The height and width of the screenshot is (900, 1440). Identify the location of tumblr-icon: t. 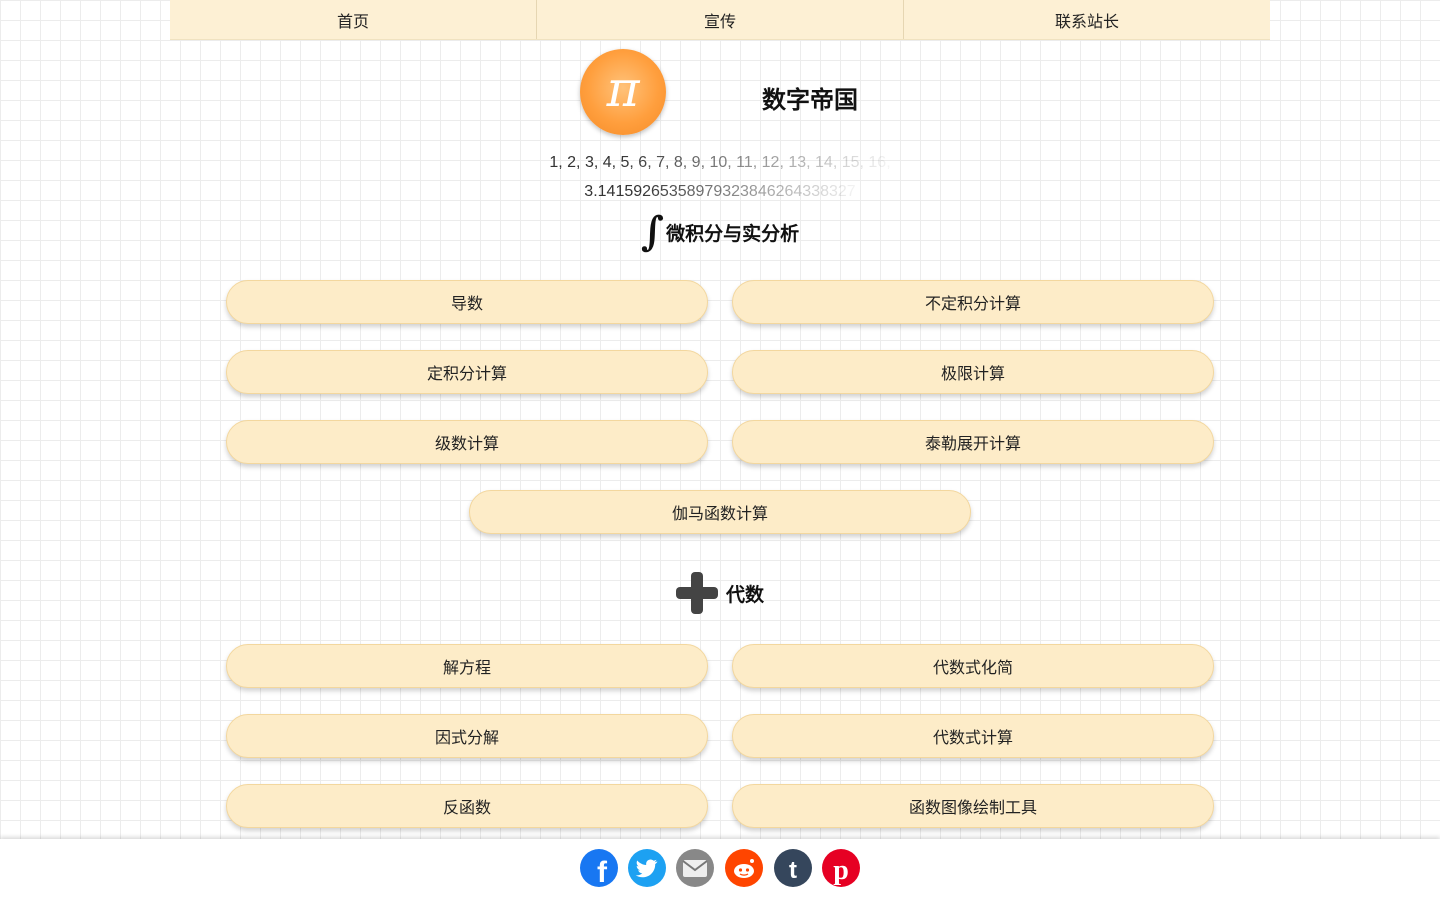
(793, 868).